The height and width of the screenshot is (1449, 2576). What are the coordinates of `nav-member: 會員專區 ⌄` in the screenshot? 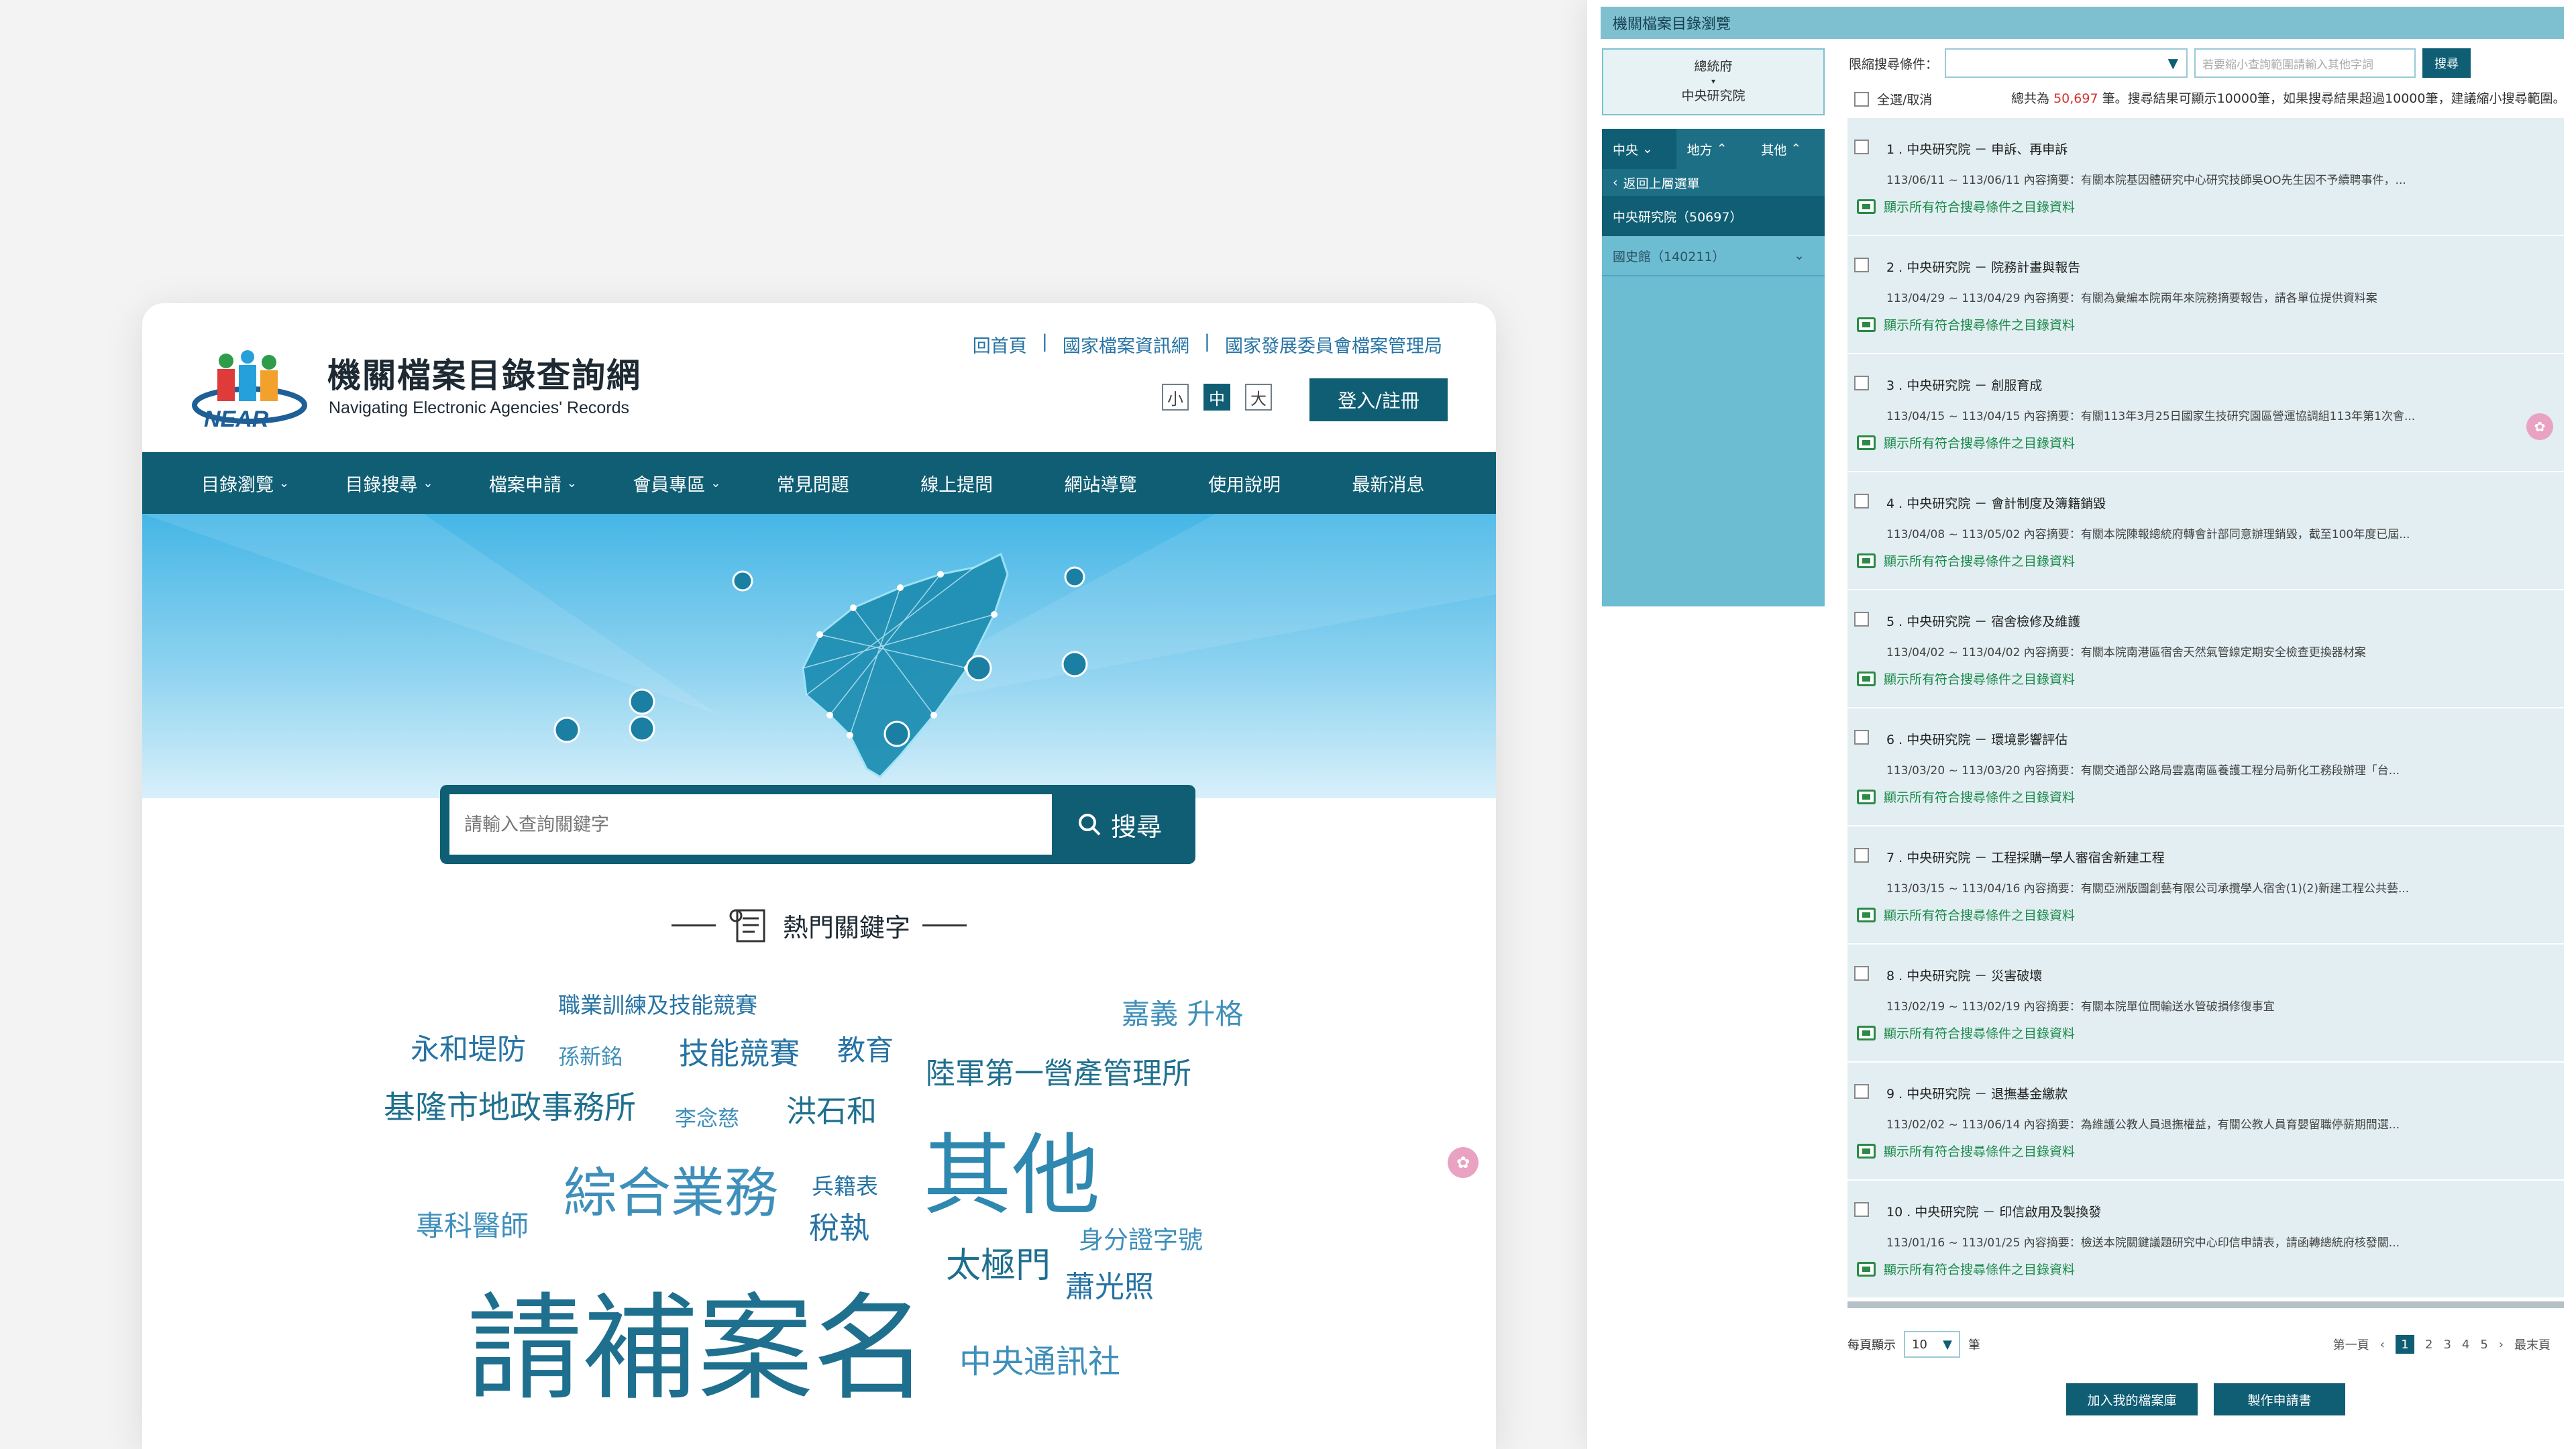 It's located at (704, 483).